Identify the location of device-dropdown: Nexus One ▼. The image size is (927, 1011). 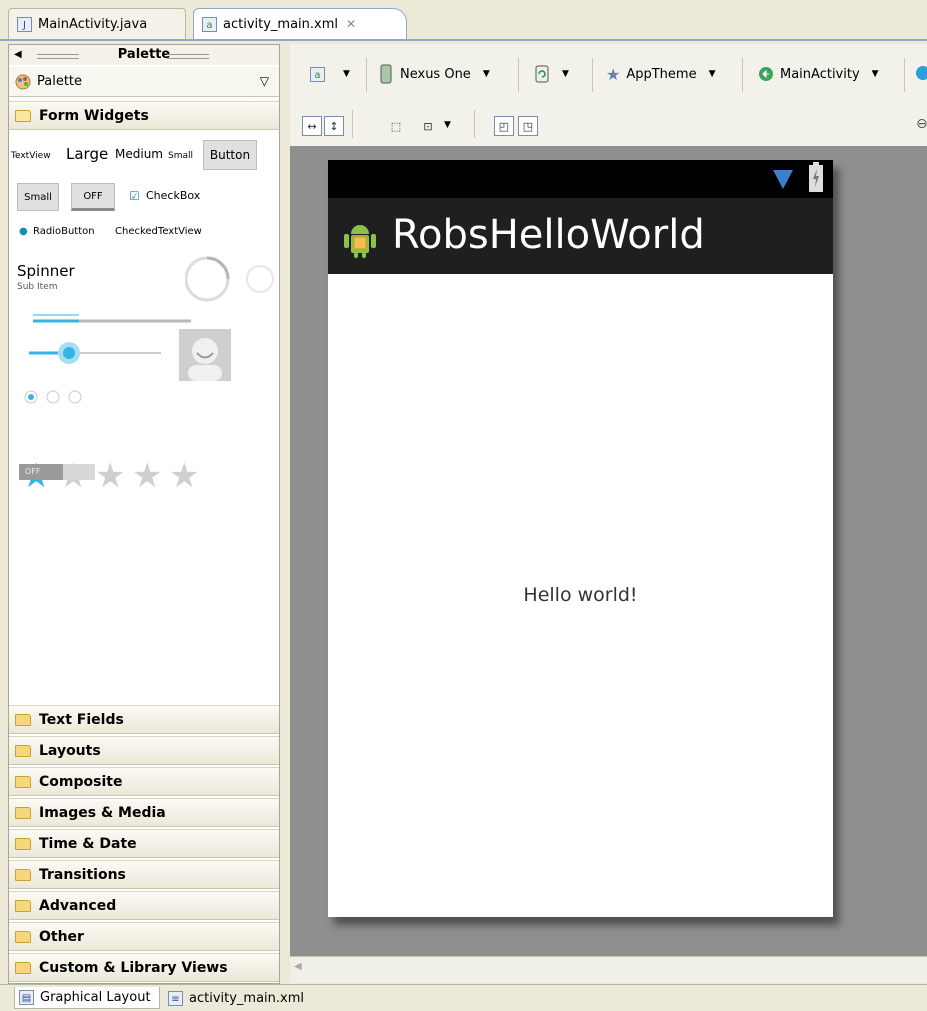
(435, 74).